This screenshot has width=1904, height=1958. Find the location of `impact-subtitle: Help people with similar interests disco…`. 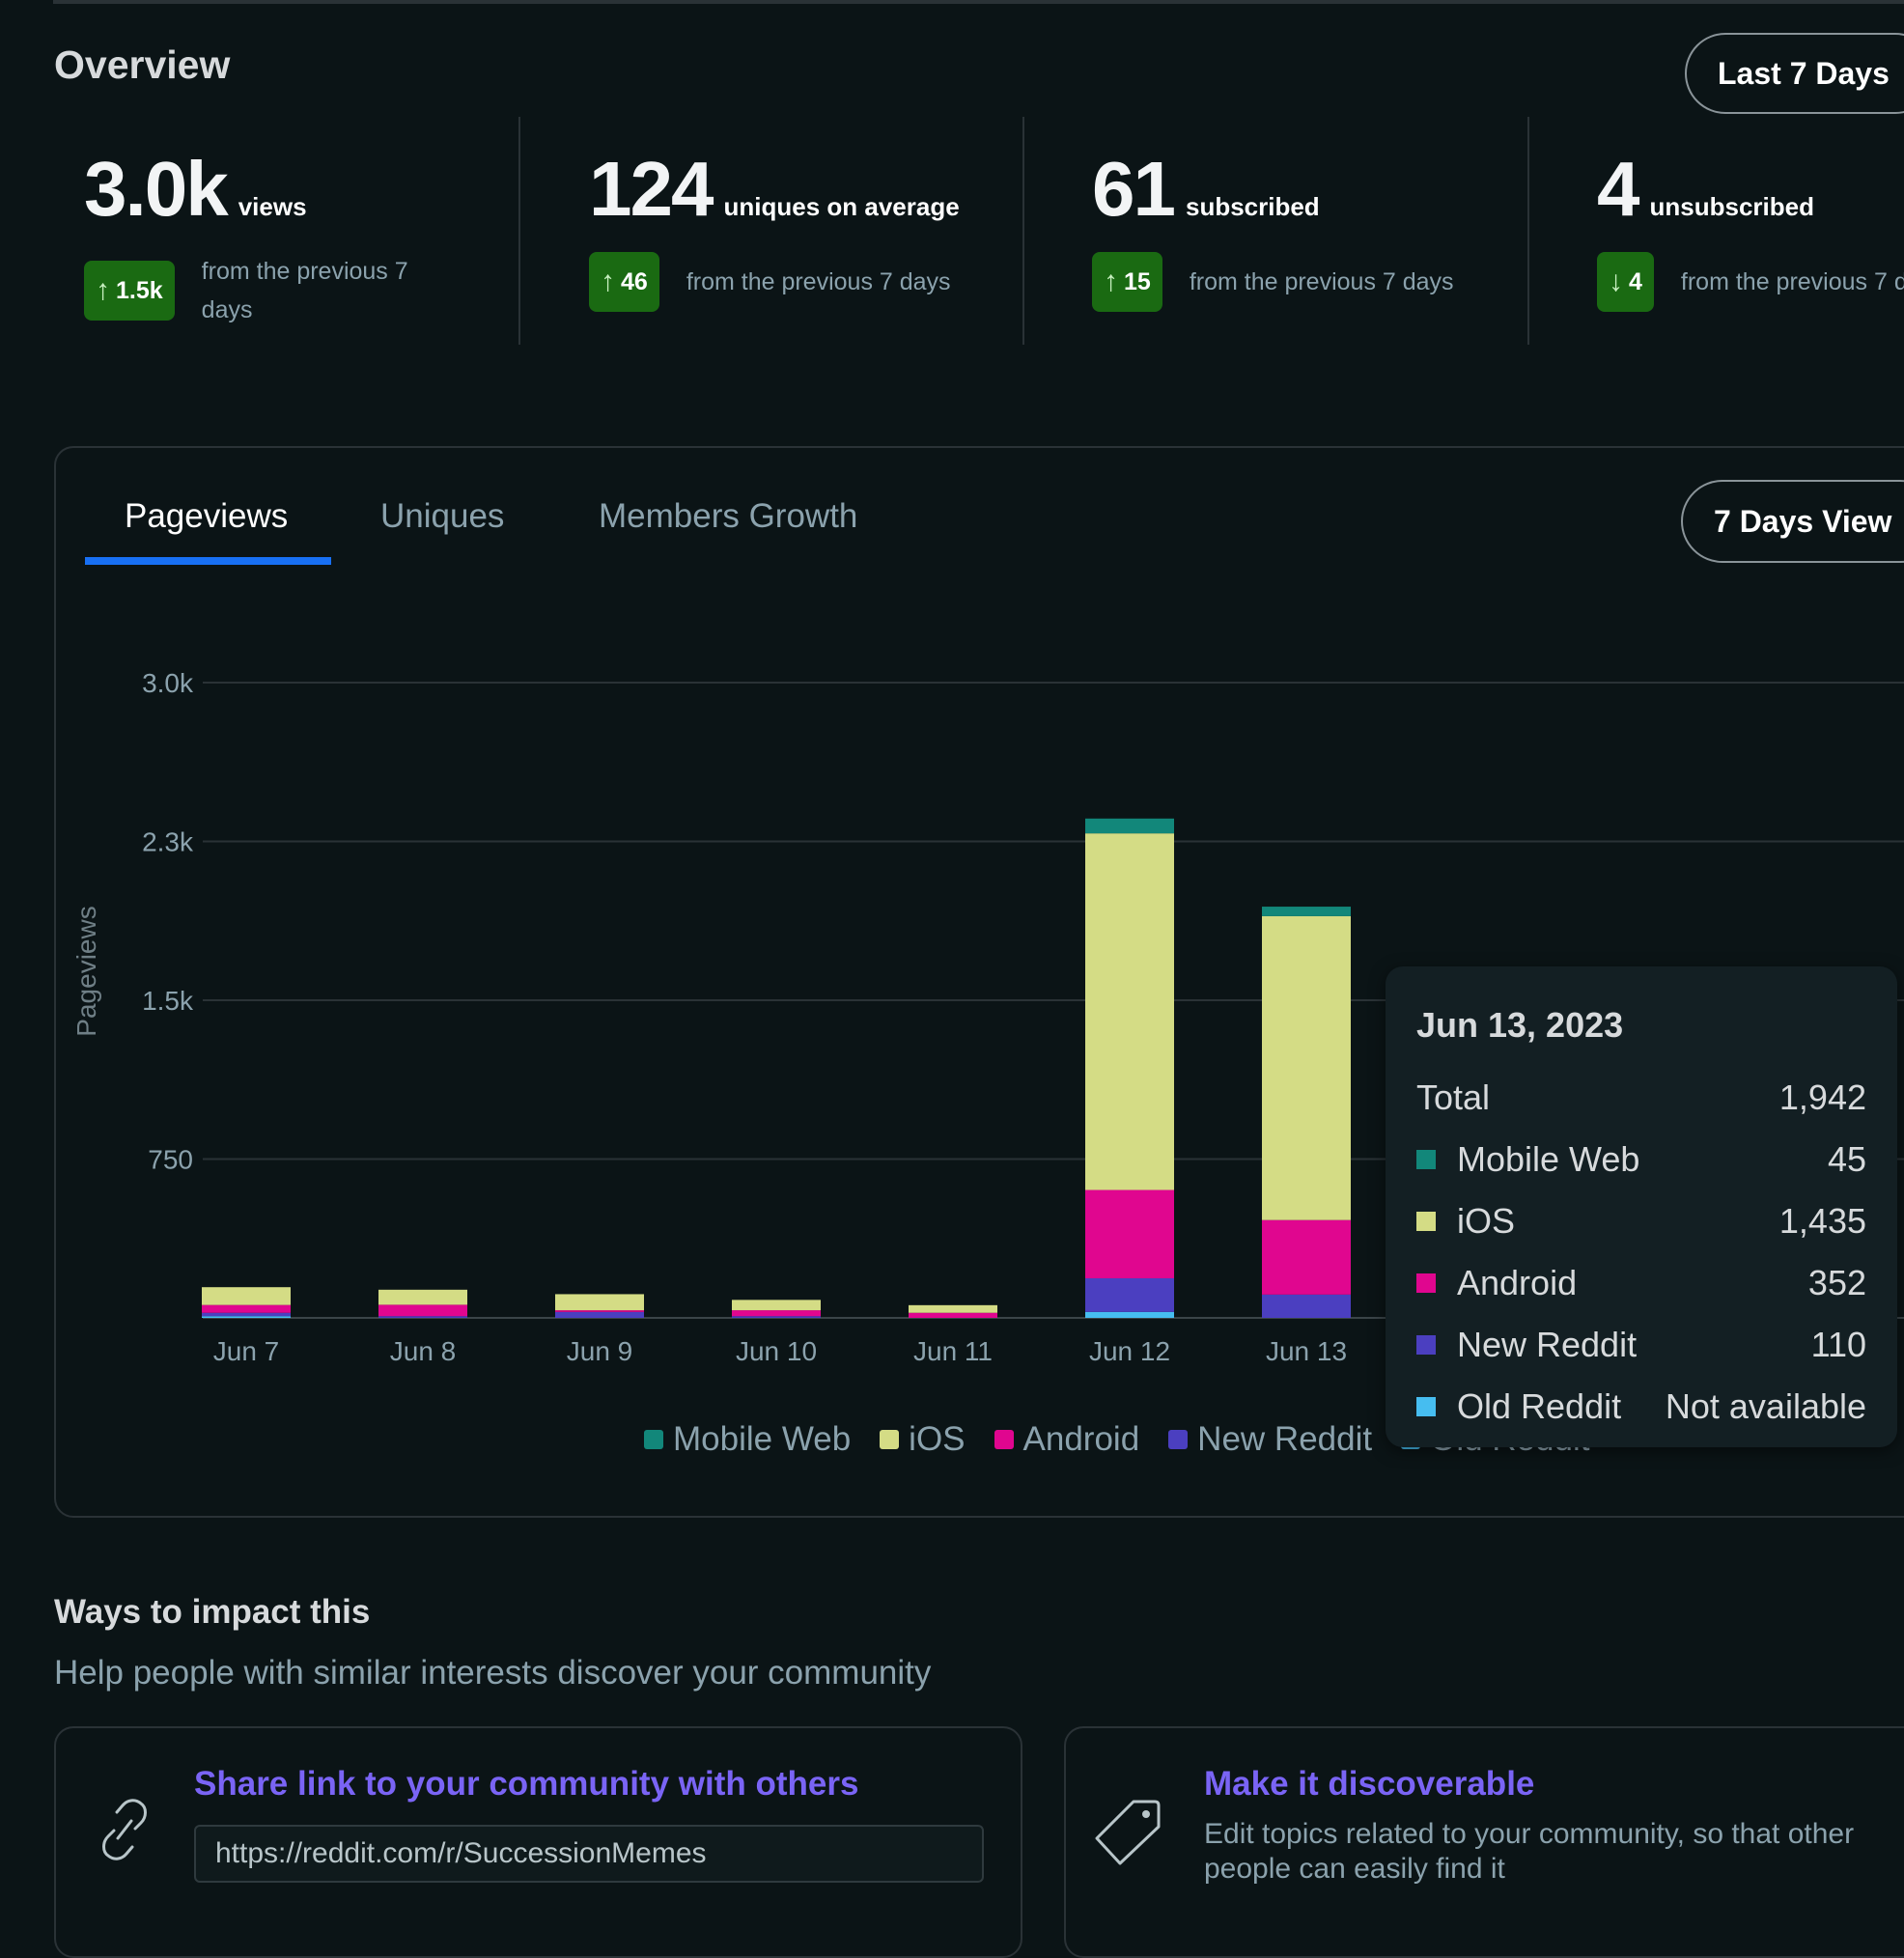

impact-subtitle: Help people with similar interests disco… is located at coordinates (493, 1673).